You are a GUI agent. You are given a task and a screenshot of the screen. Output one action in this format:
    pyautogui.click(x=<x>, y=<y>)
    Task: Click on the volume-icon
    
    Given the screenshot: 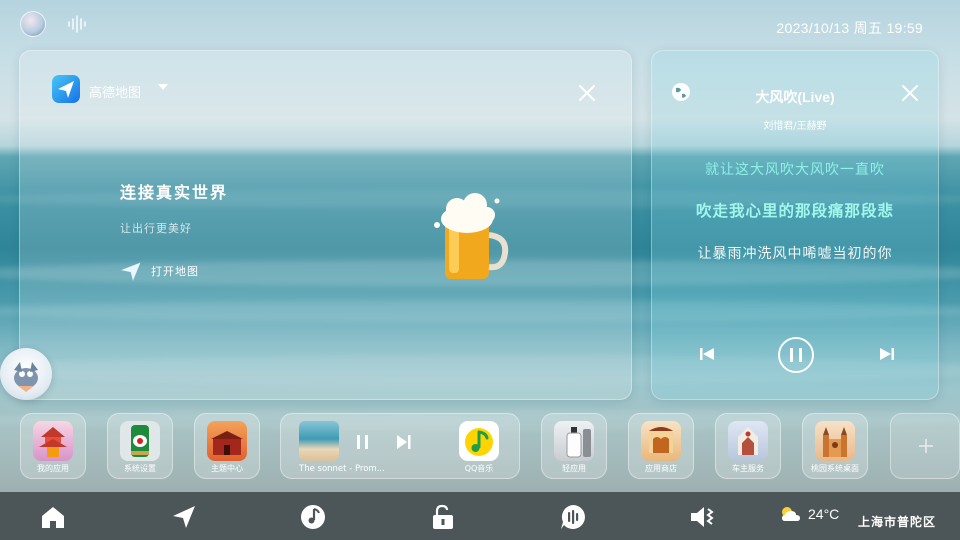 What is the action you would take?
    pyautogui.click(x=703, y=517)
    